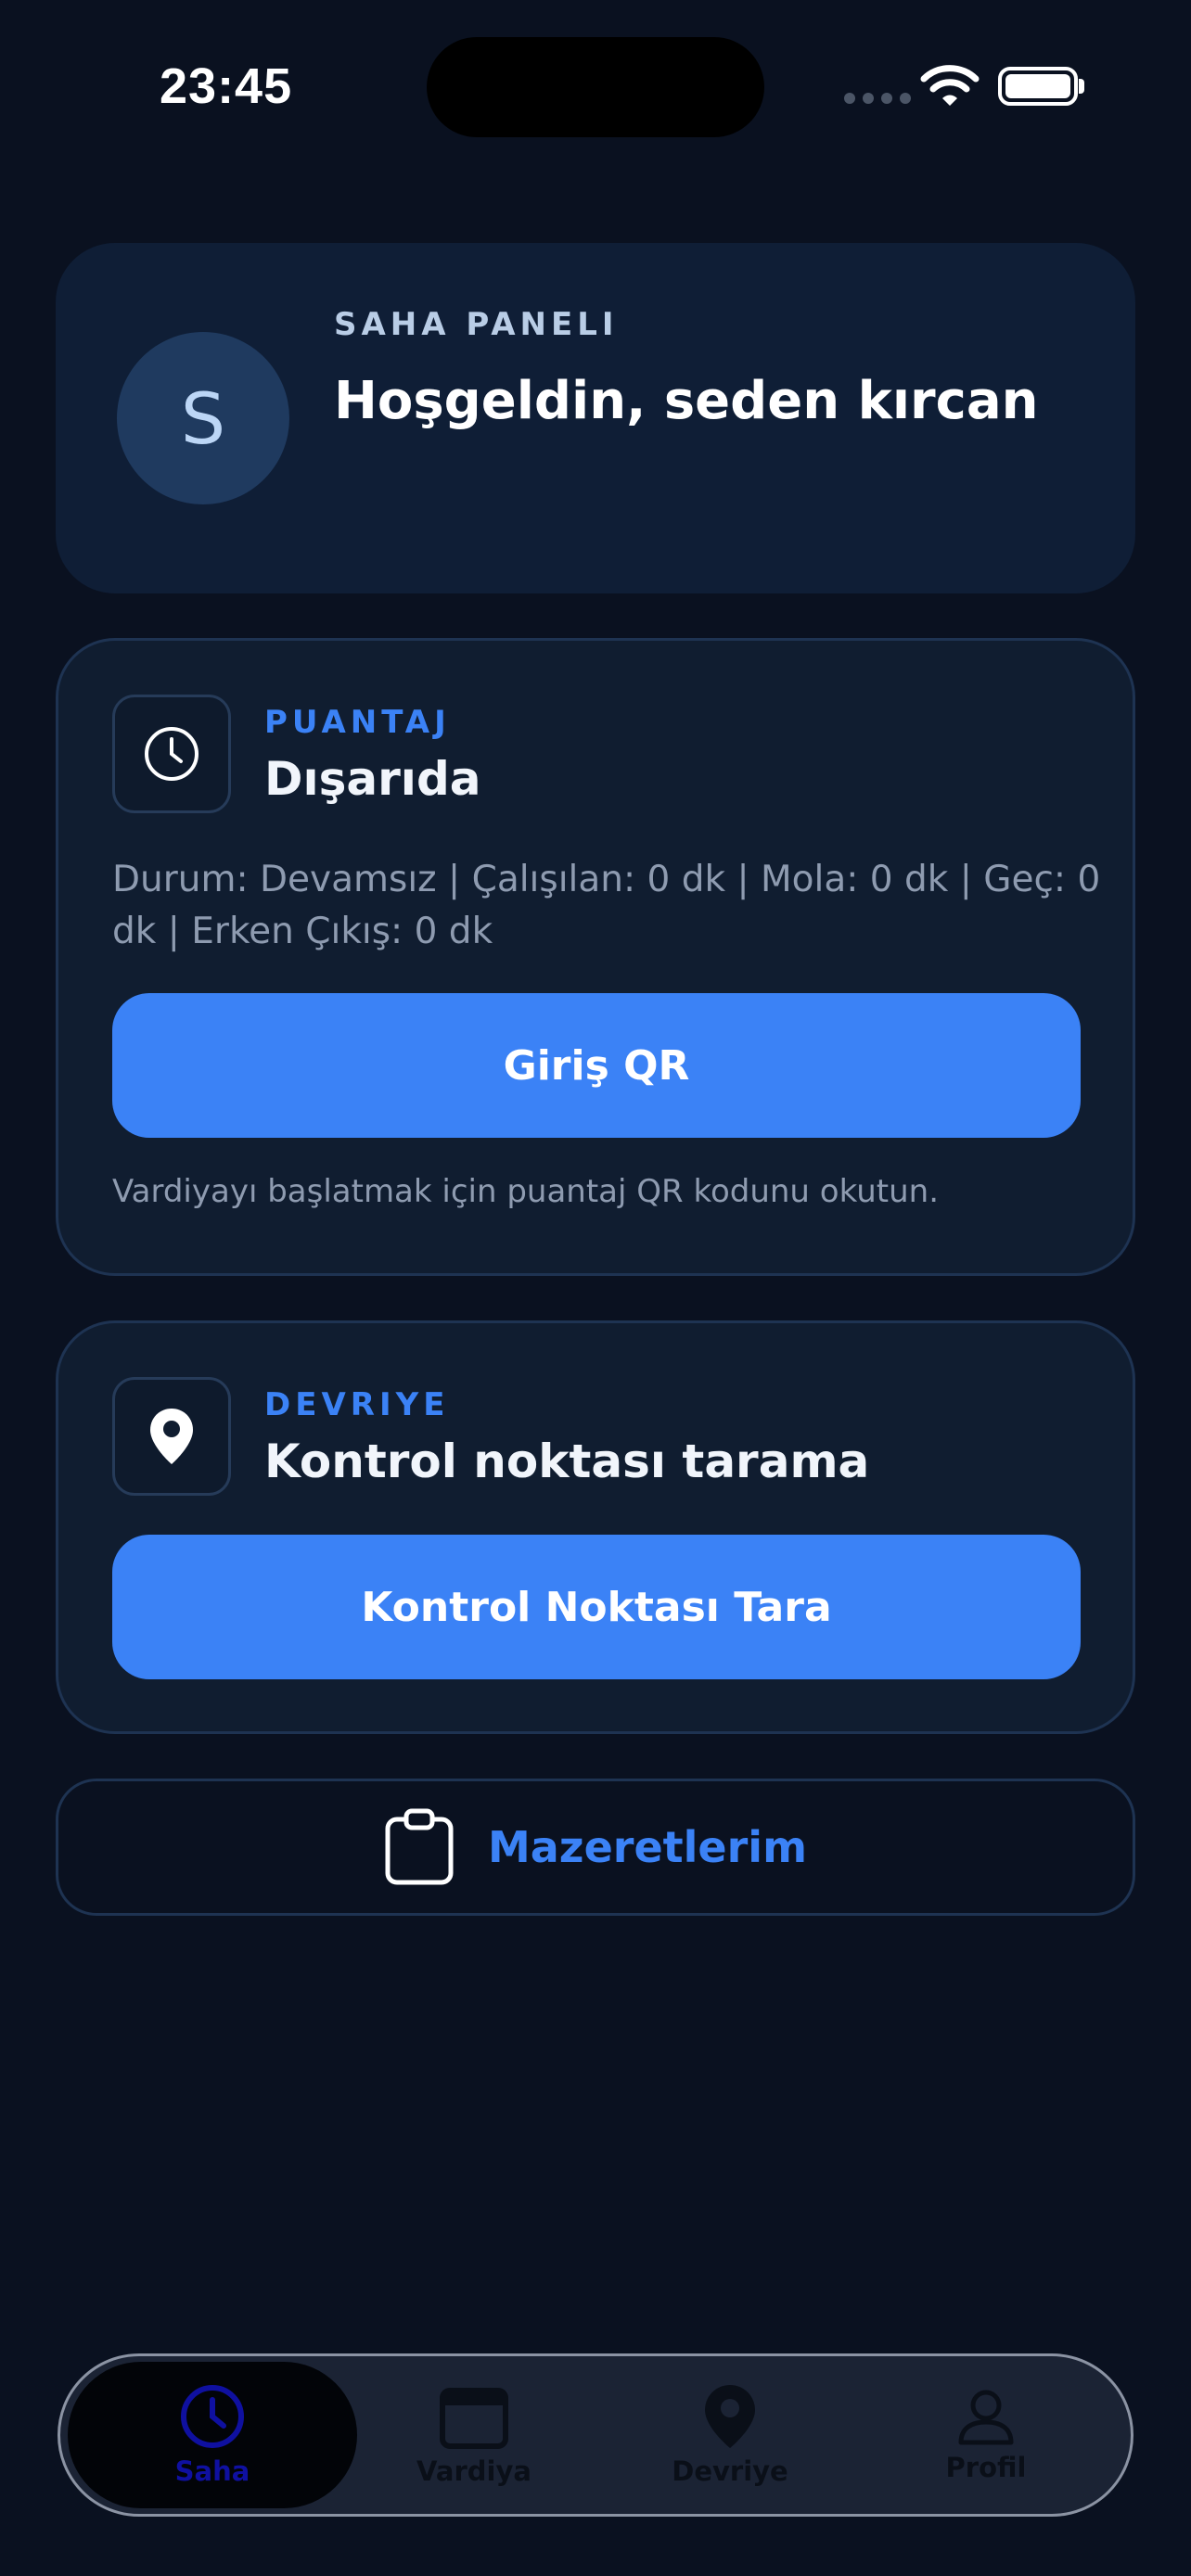  Describe the element at coordinates (986, 2467) in the screenshot. I see `tab-label-profil: Profil` at that location.